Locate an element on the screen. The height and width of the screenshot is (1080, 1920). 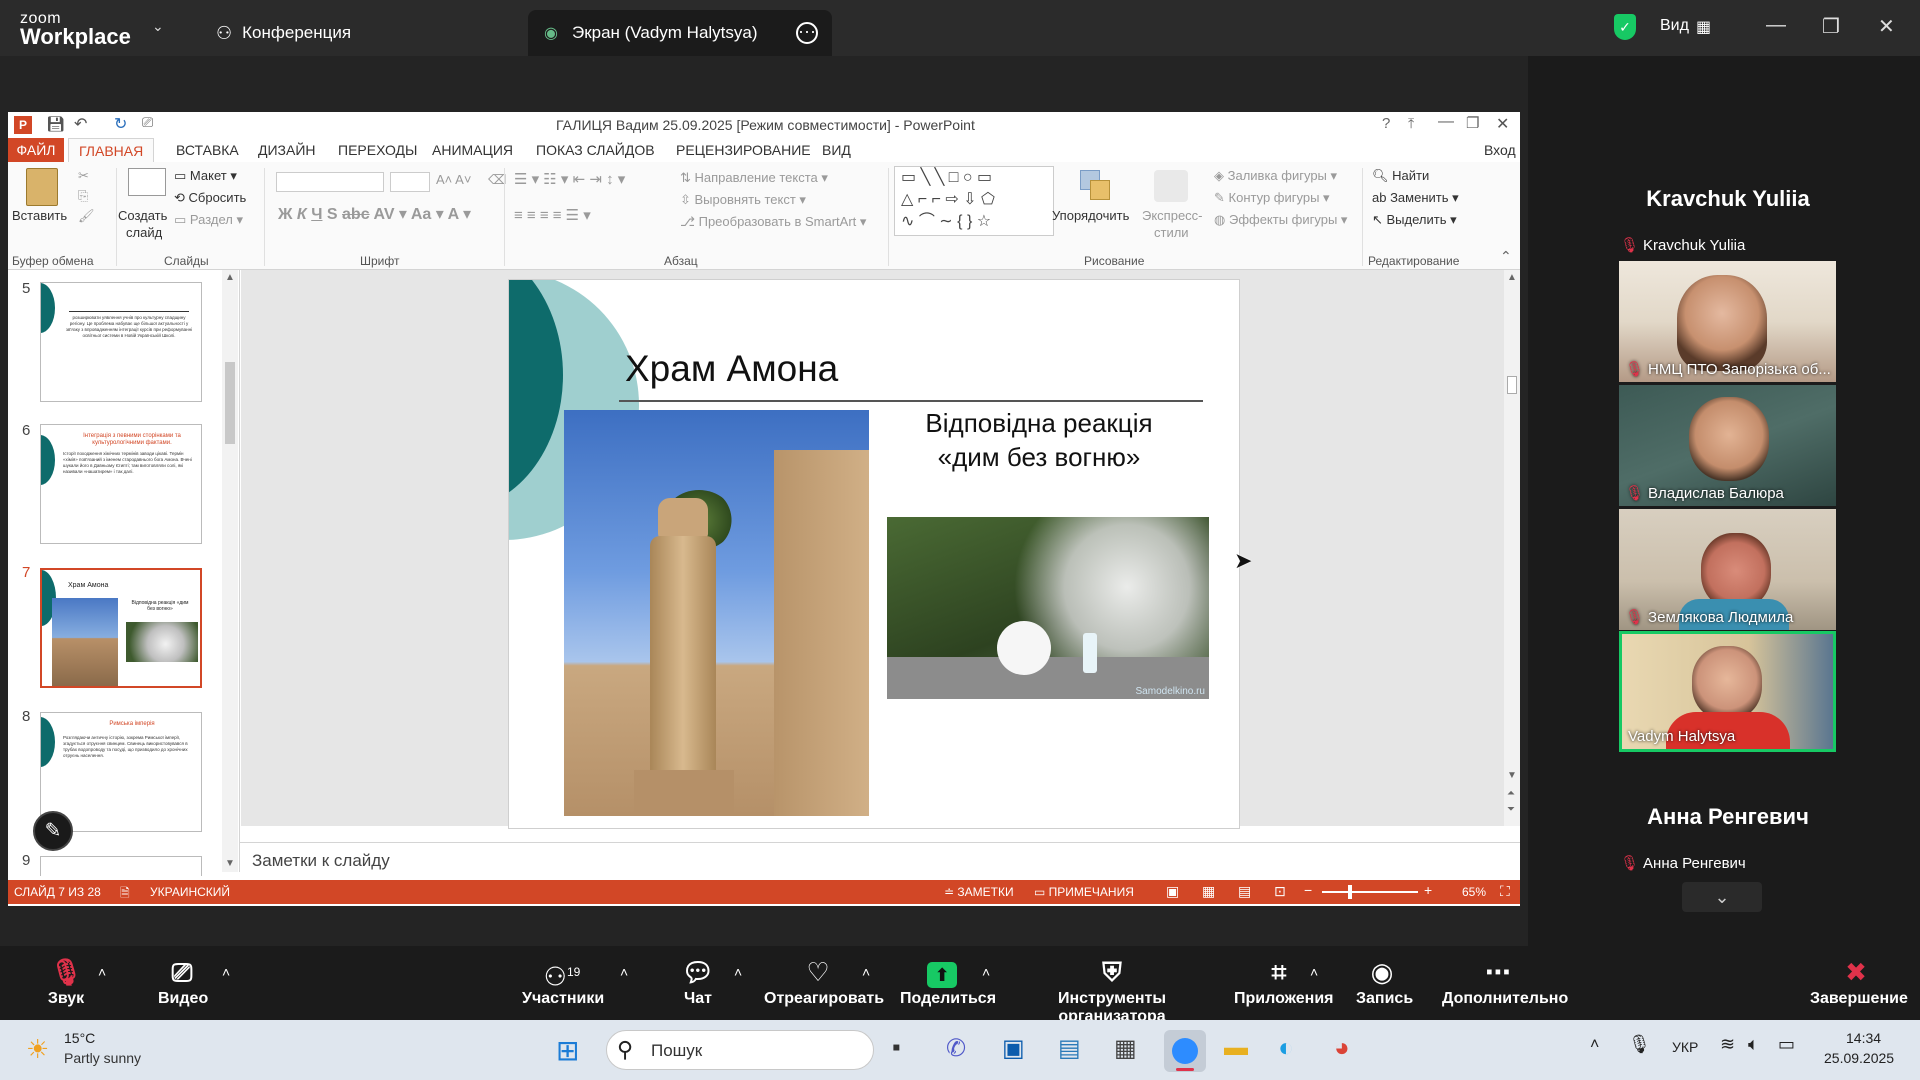
video-tile: 🎙︎ Землякова Людмила is located at coordinates (1727, 569).